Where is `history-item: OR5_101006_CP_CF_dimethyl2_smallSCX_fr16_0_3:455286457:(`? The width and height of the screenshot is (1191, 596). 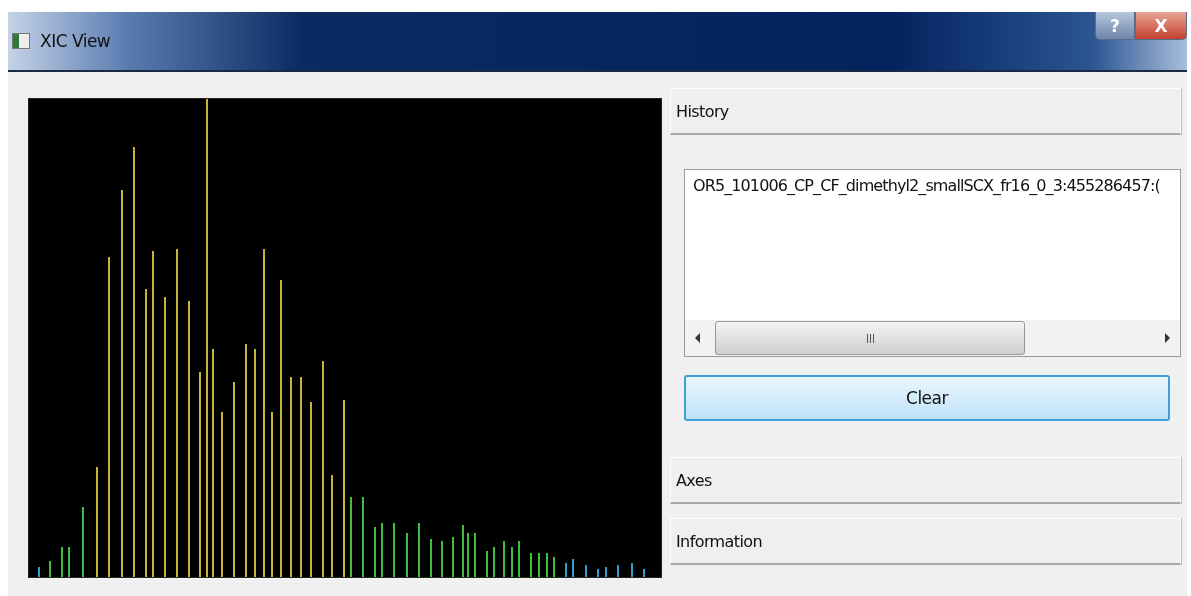
history-item: OR5_101006_CP_CF_dimethyl2_smallSCX_fr16_0_3:455286457:( is located at coordinates (936, 185).